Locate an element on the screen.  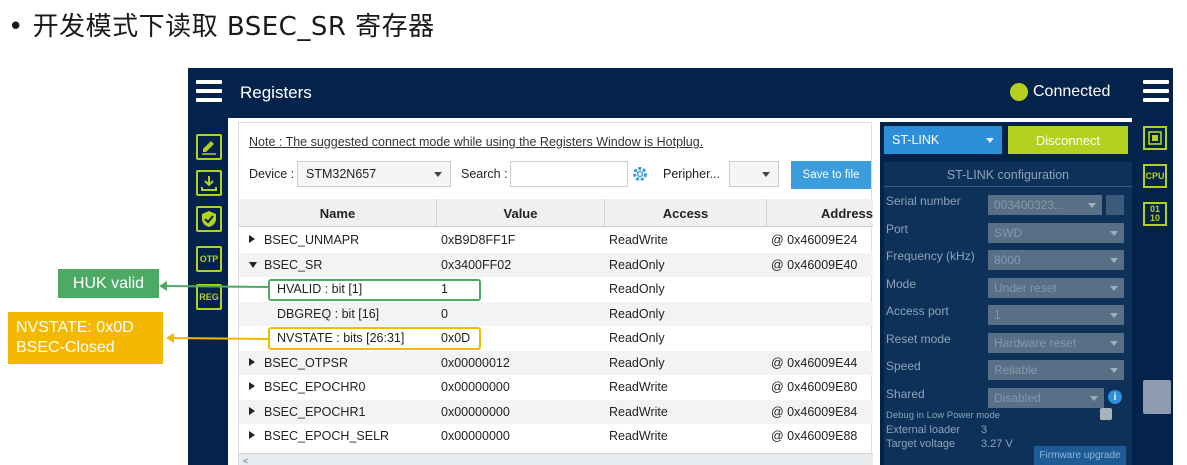
disconnect-button: Disconnect is located at coordinates (1068, 140).